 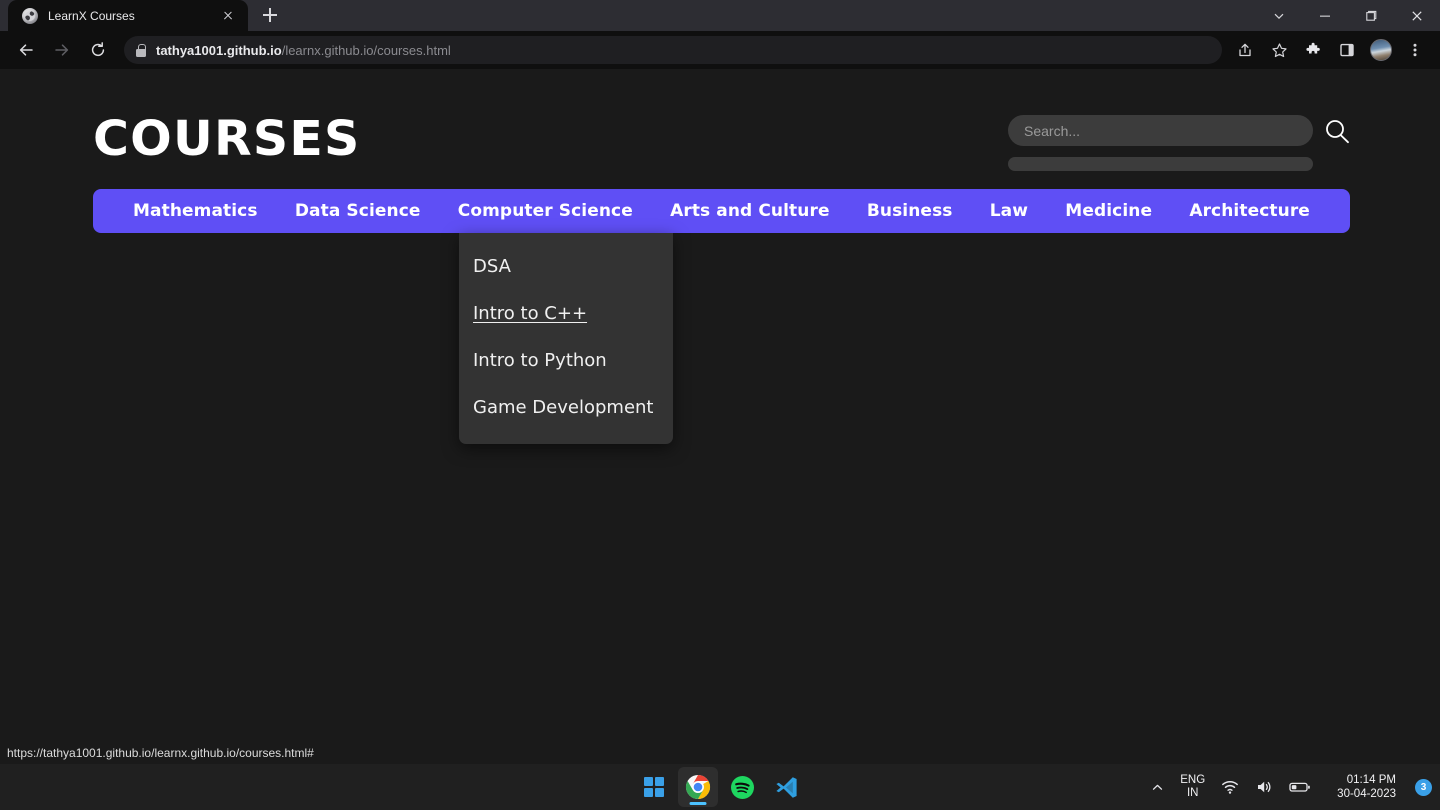 What do you see at coordinates (786, 787) in the screenshot?
I see `vscode-icon` at bounding box center [786, 787].